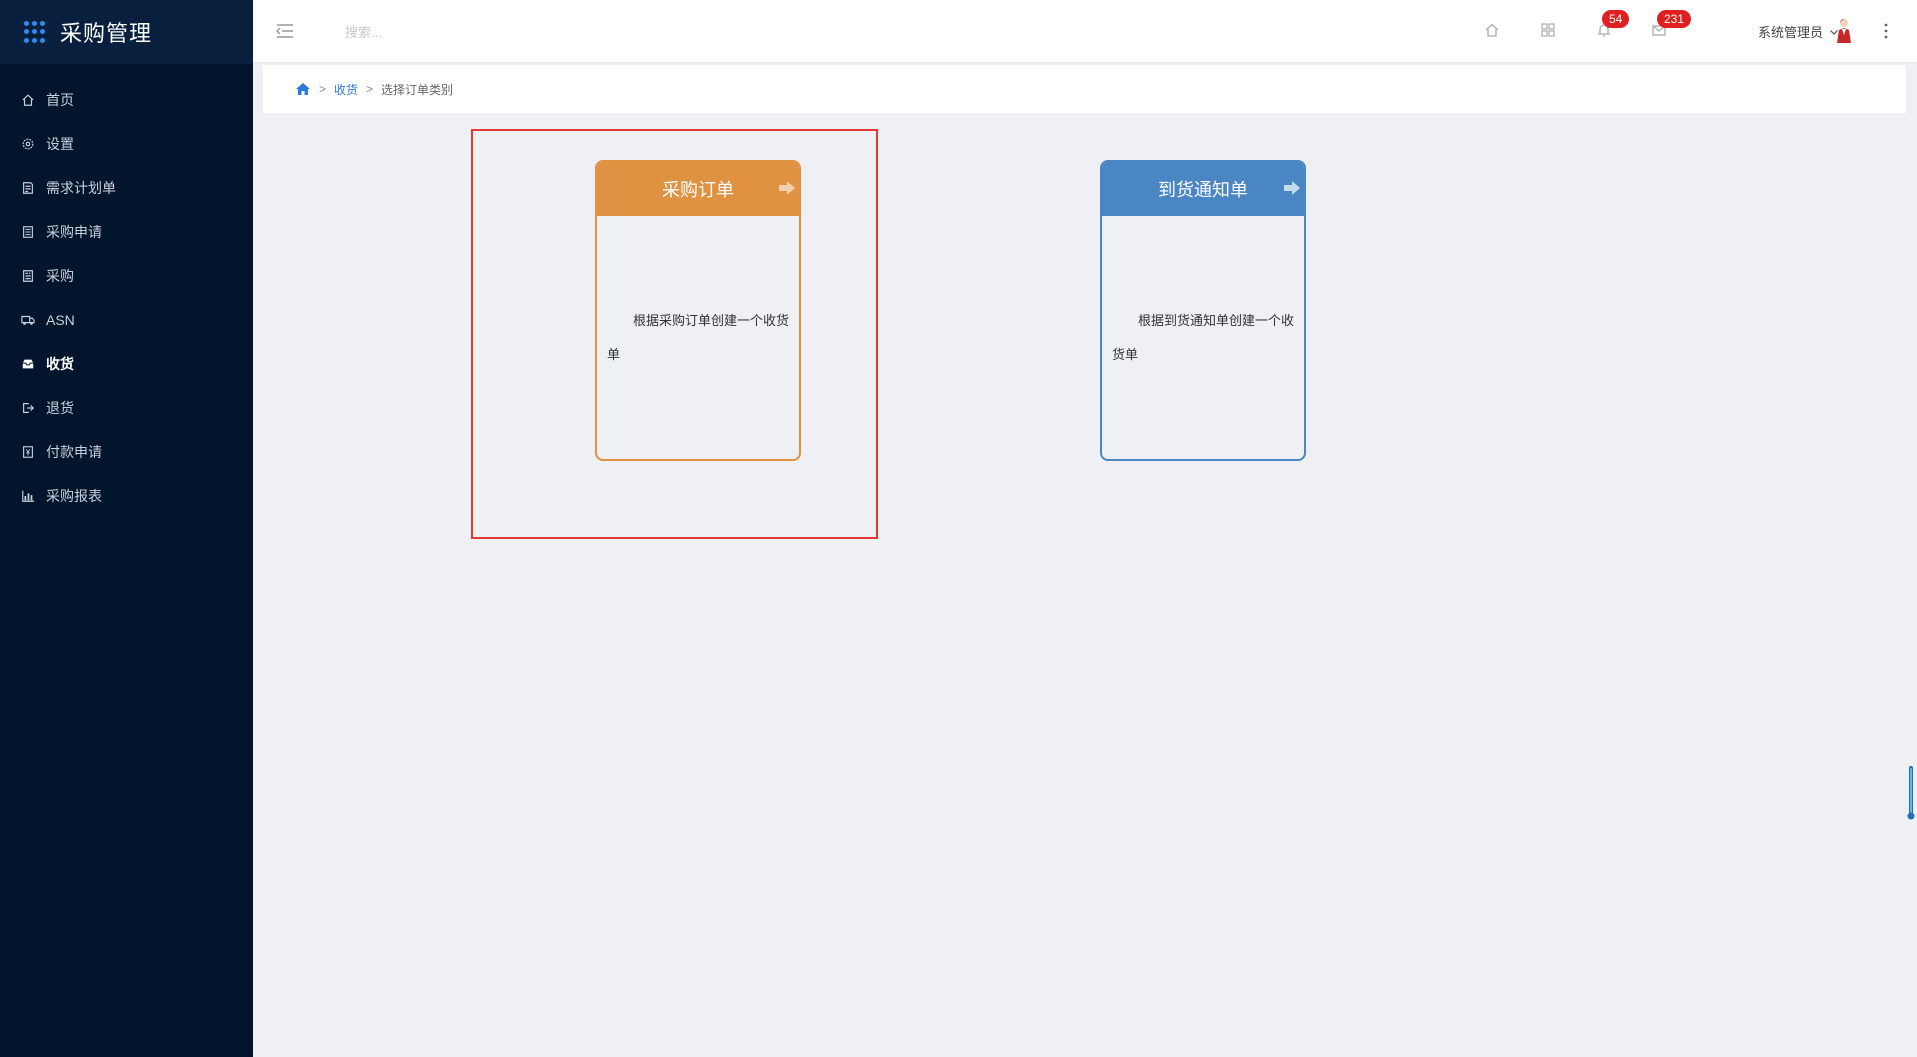 This screenshot has width=1917, height=1057. Describe the element at coordinates (35, 32) in the screenshot. I see `apps-grid-icon` at that location.